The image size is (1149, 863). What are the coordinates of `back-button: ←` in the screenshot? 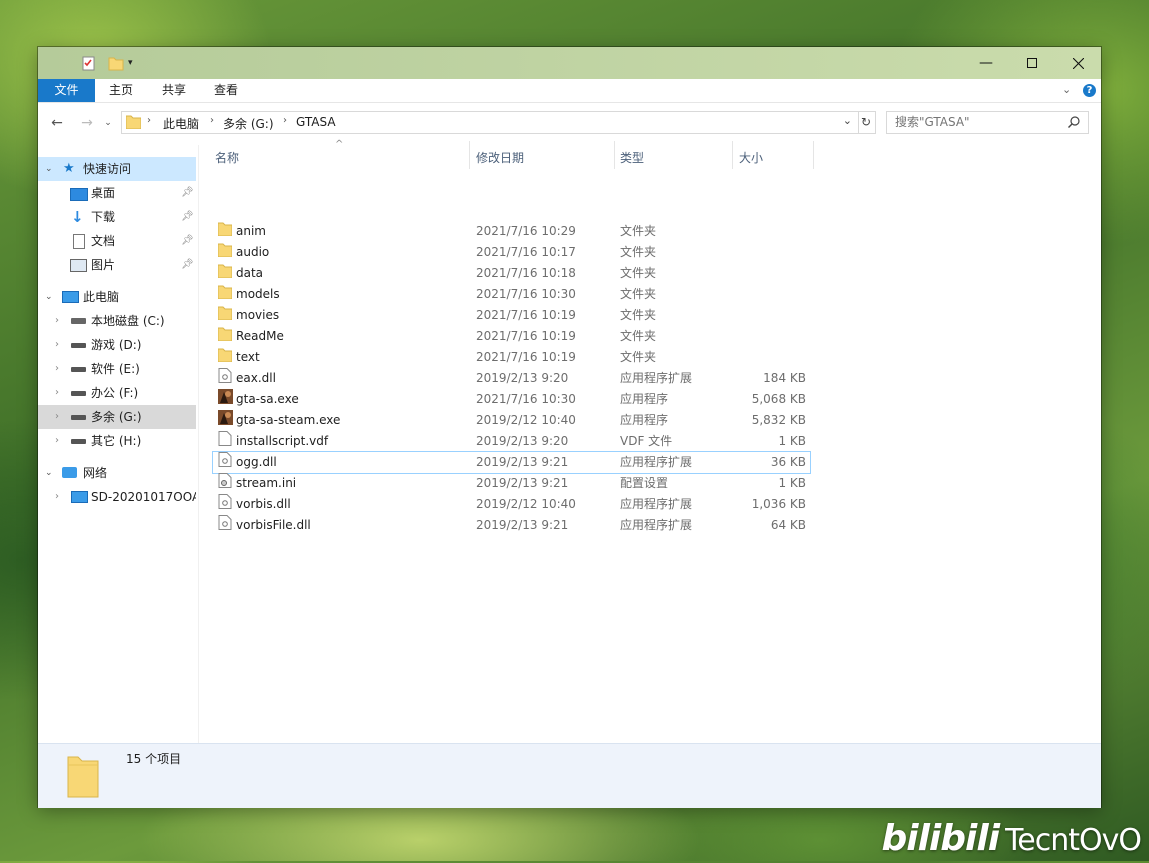 It's located at (57, 123).